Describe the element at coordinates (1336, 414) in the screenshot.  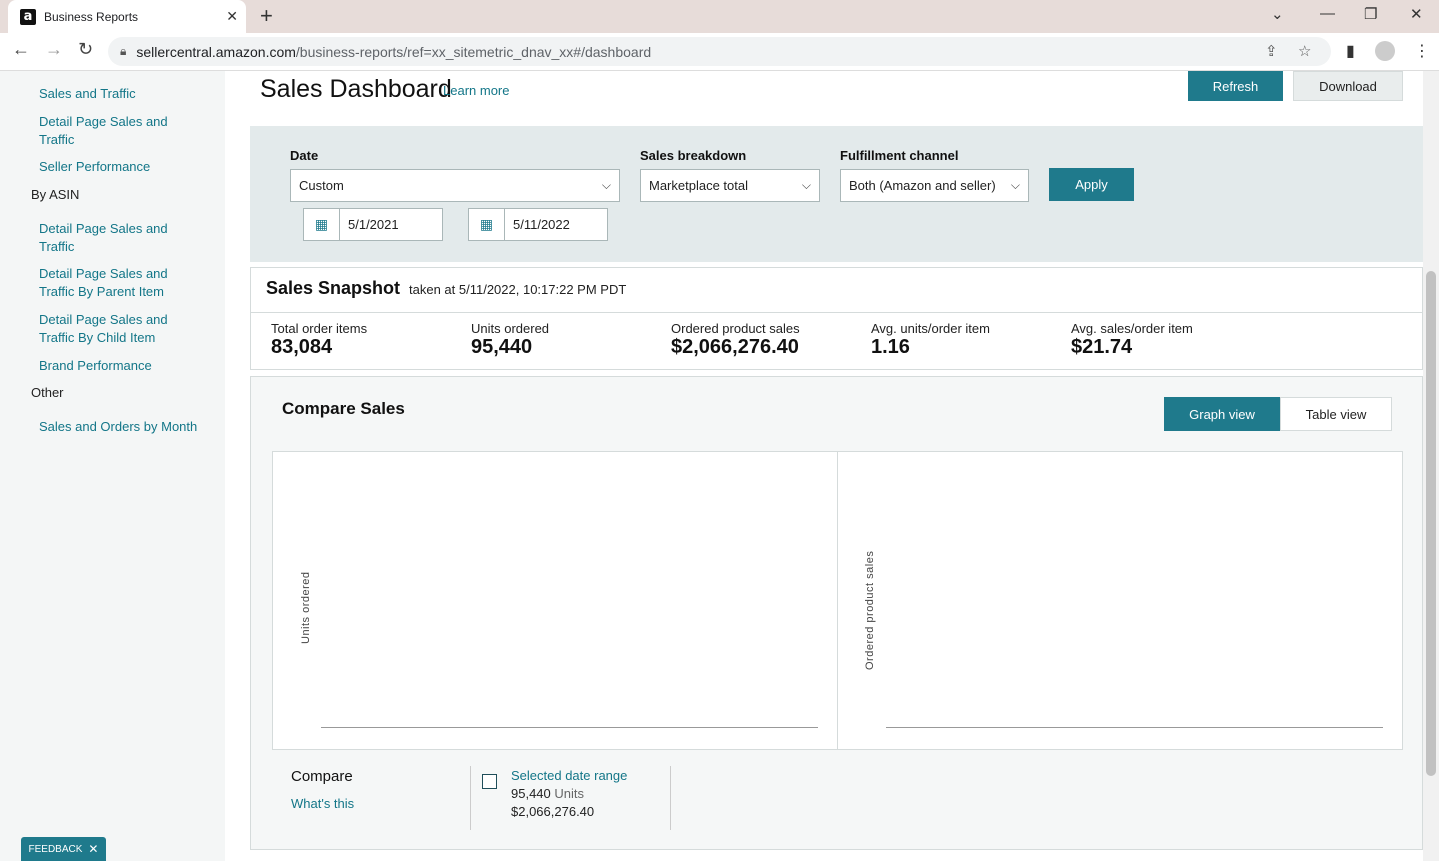
I see `table-view-button: Table view` at that location.